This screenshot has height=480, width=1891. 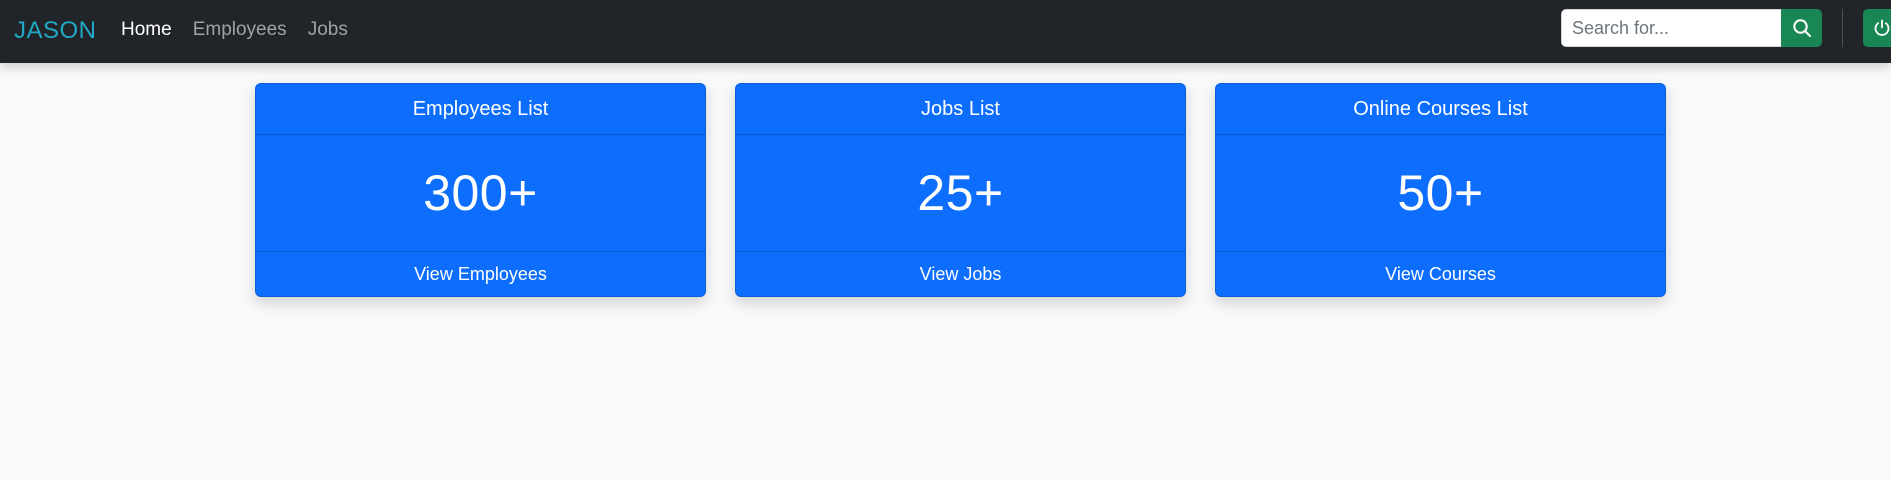 What do you see at coordinates (1671, 28) in the screenshot?
I see `search-input` at bounding box center [1671, 28].